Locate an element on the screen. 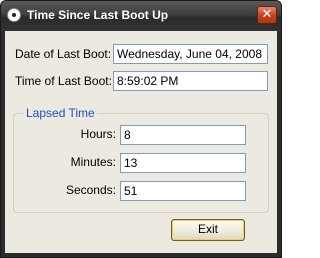 This screenshot has height=258, width=320. title-bar: Time Since Last Boot Up ✕ is located at coordinates (141, 16).